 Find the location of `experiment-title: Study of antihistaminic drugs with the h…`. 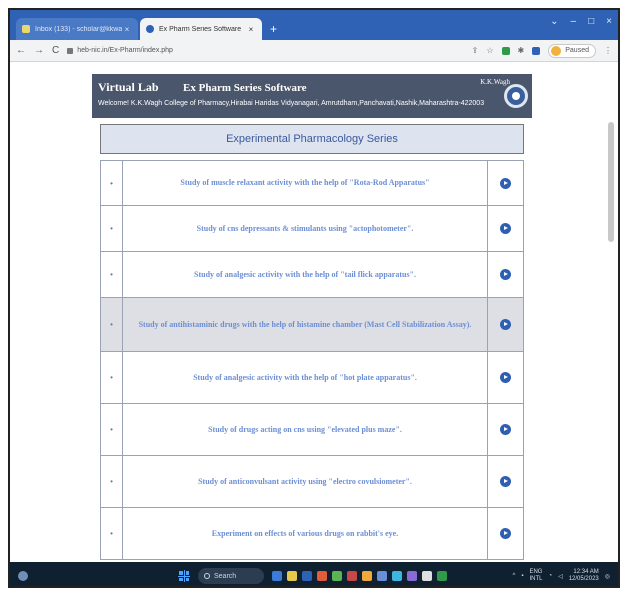

experiment-title: Study of antihistaminic drugs with the h… is located at coordinates (305, 324).